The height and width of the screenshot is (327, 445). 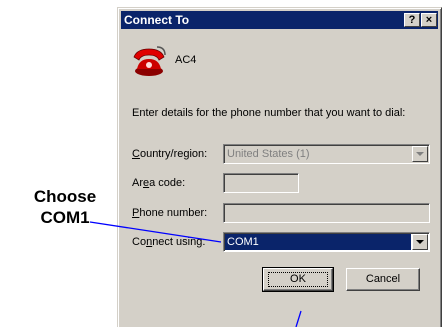 I want to click on arrow-to-ok, so click(x=298, y=318).